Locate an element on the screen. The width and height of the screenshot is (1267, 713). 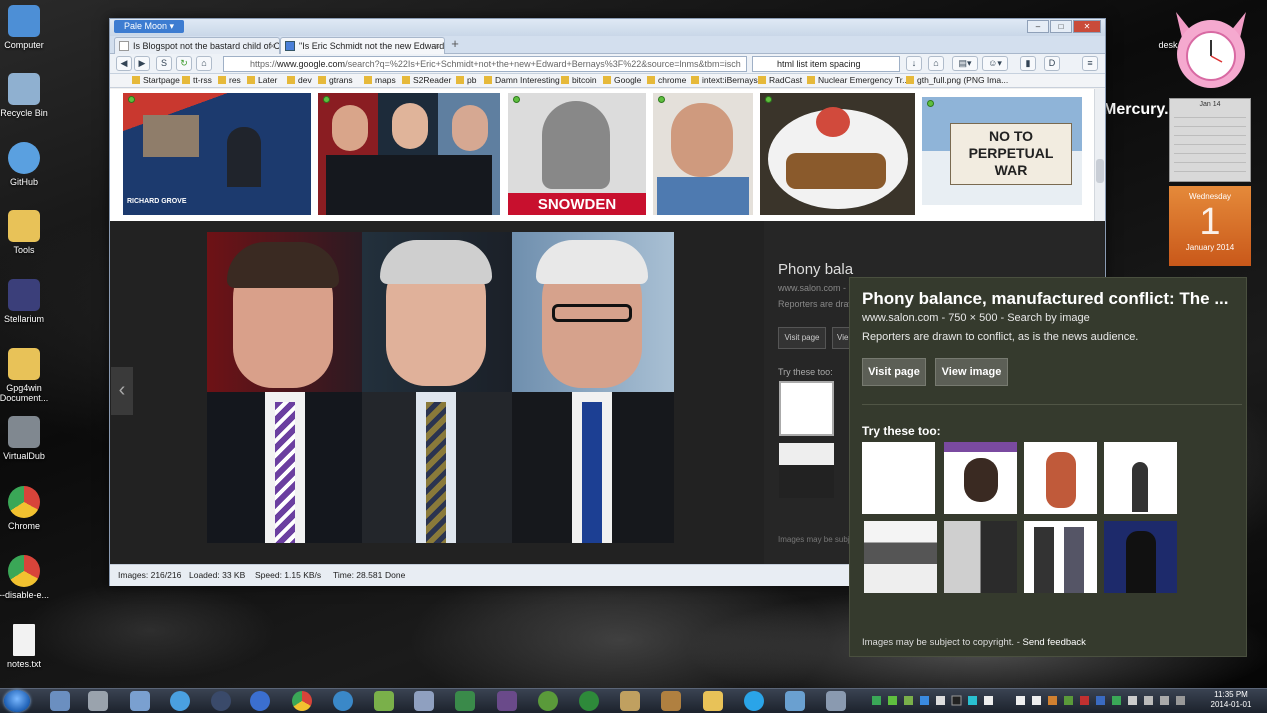
scrollbar-thumb is located at coordinates (1100, 171).